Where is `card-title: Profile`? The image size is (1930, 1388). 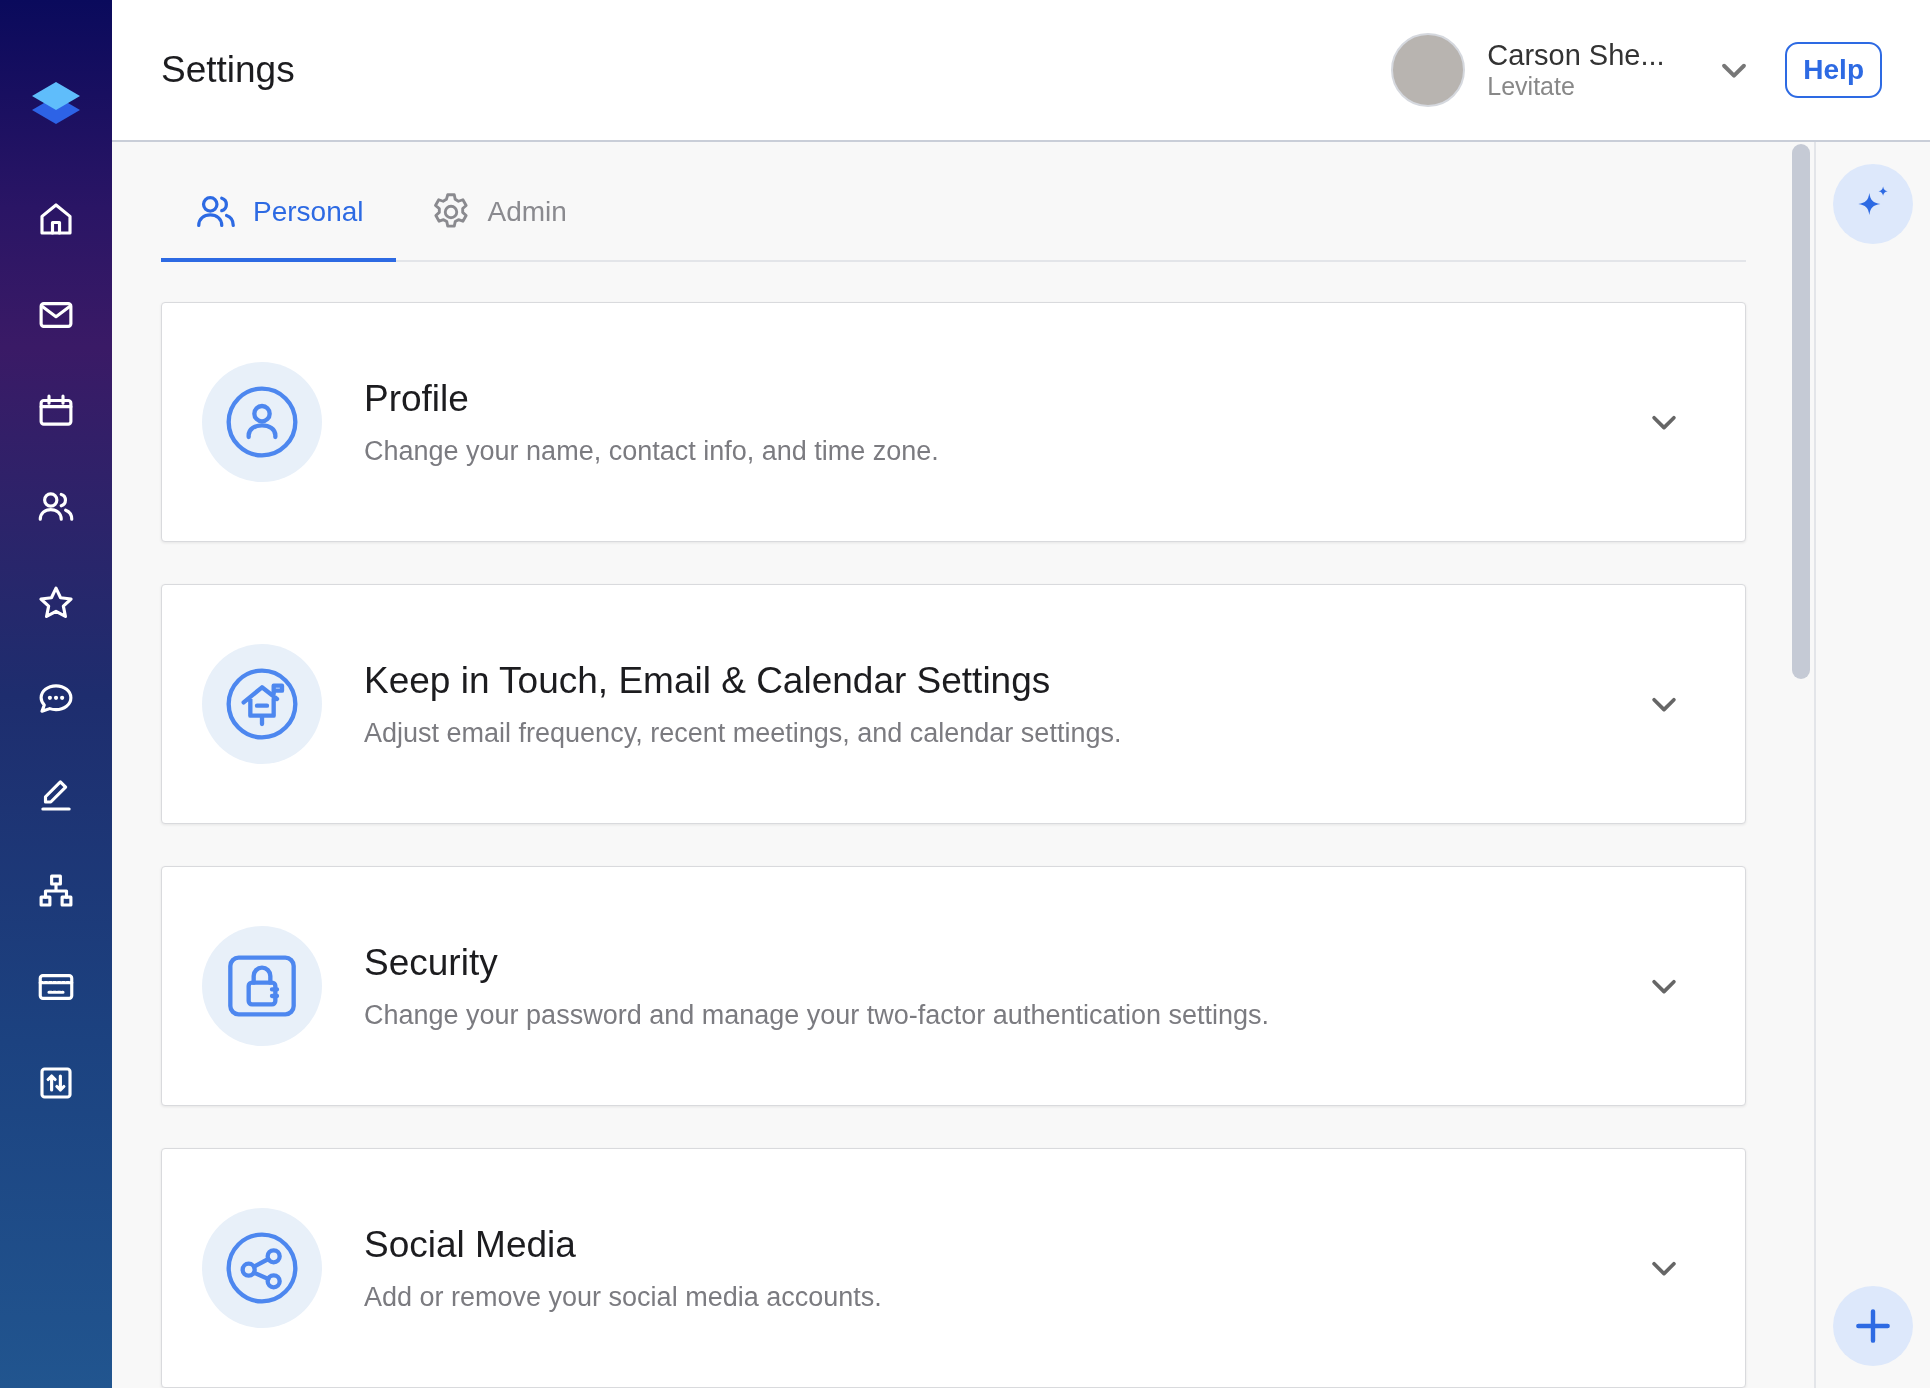
card-title: Profile is located at coordinates (417, 398).